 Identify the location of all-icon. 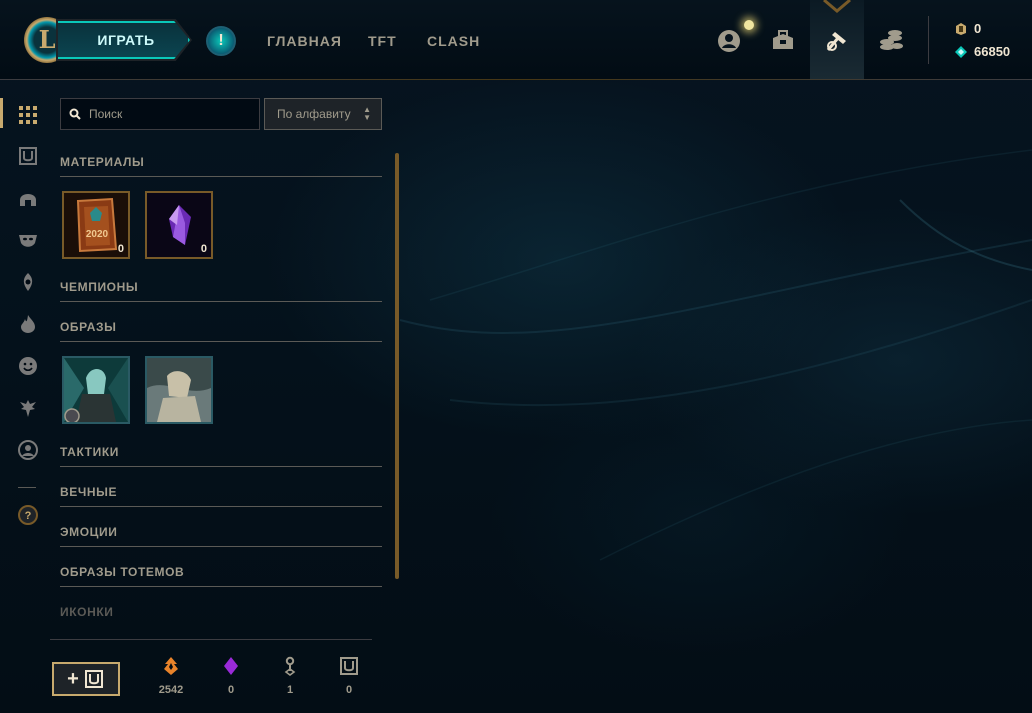
(28, 115).